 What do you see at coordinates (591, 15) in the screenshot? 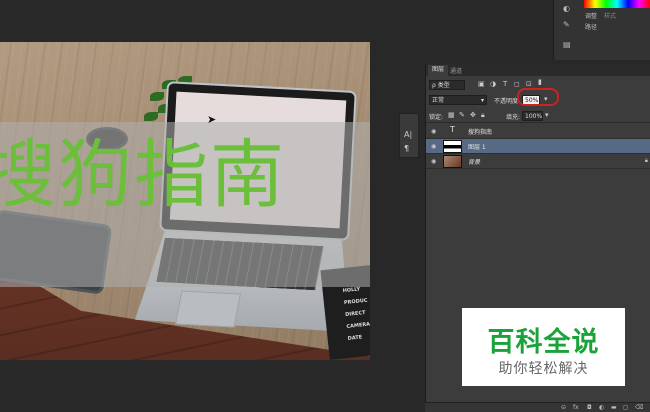
I see `tab-adjustments: 调整` at bounding box center [591, 15].